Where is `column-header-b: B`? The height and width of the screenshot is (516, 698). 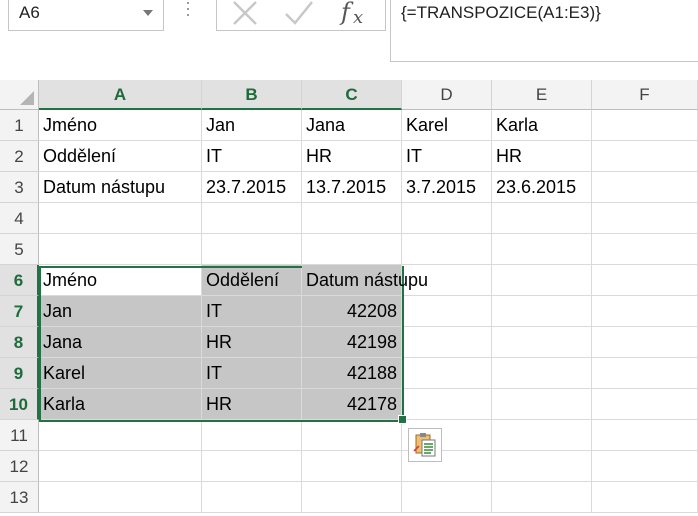 column-header-b: B is located at coordinates (252, 95).